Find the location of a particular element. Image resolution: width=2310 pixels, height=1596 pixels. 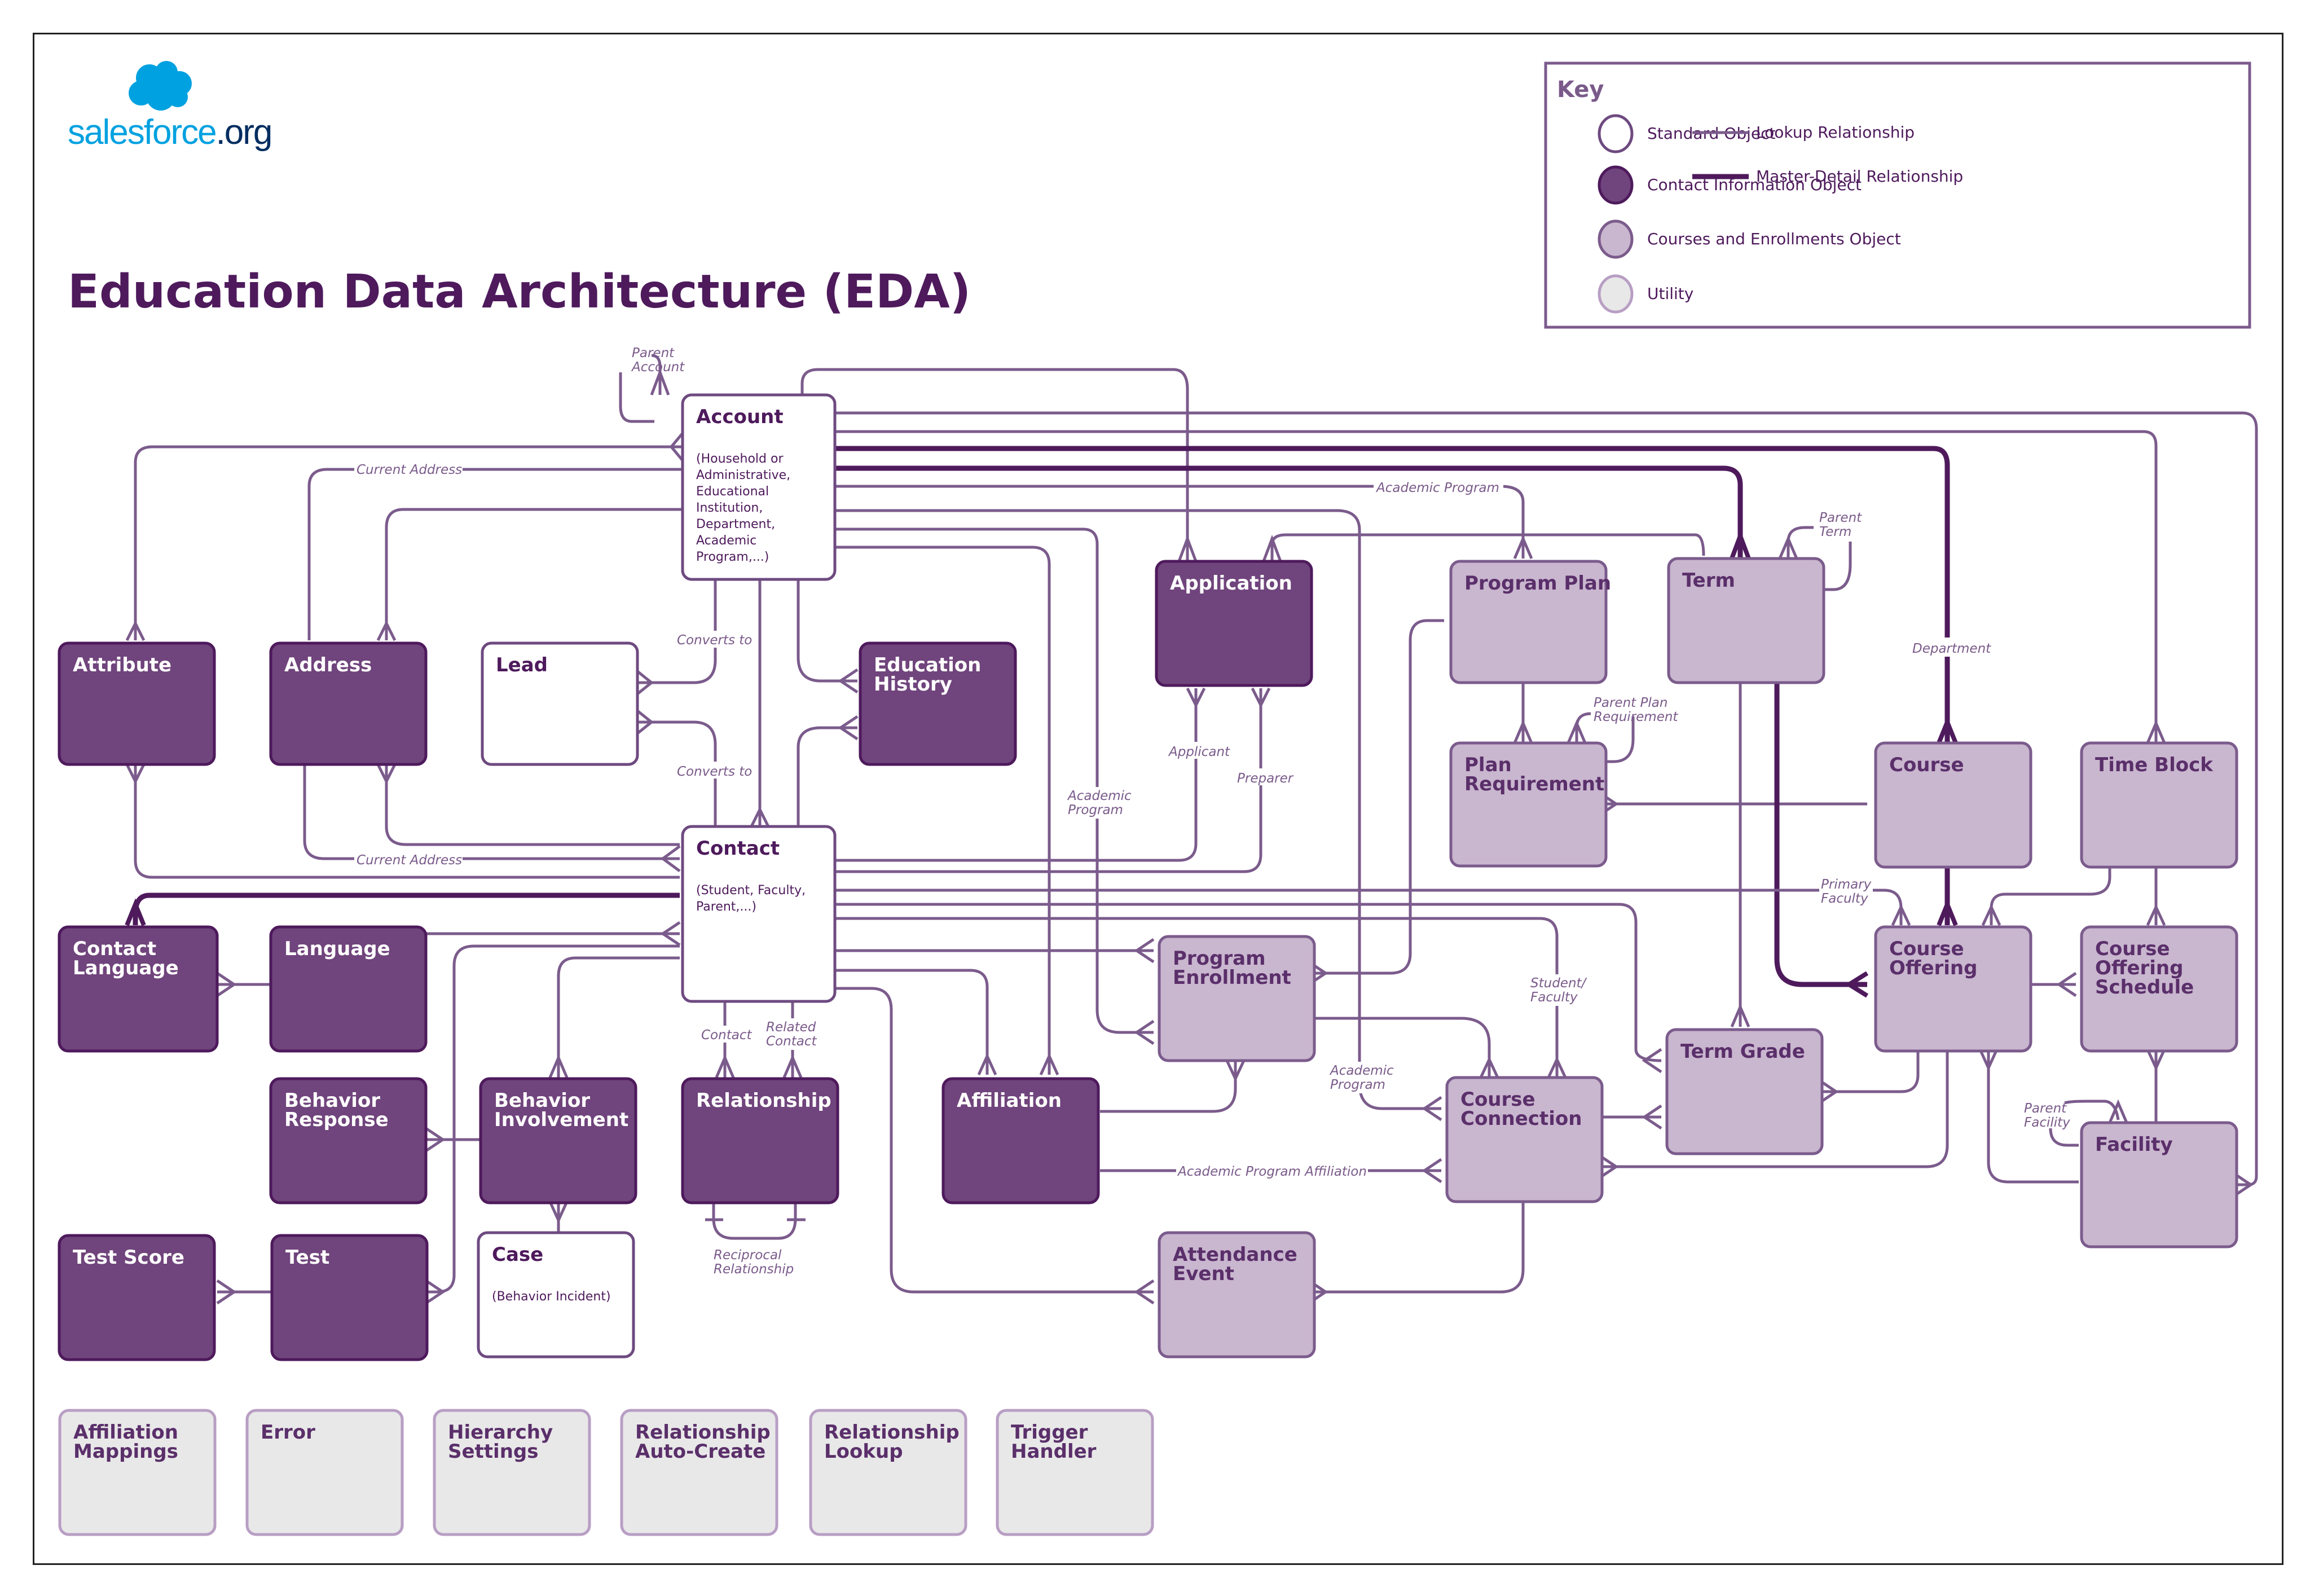

object-error: Error is located at coordinates (324, 1472).